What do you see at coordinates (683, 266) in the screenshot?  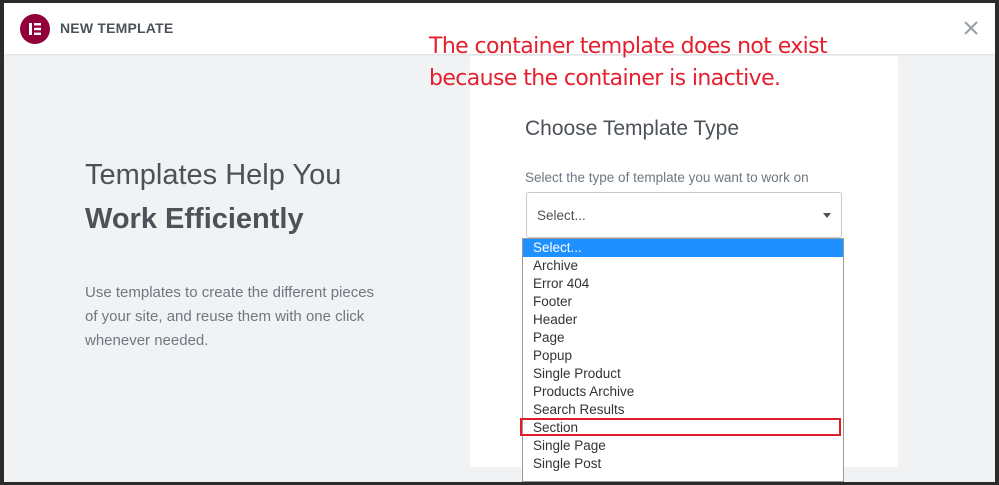 I see `dropdown-option-archive: Archive` at bounding box center [683, 266].